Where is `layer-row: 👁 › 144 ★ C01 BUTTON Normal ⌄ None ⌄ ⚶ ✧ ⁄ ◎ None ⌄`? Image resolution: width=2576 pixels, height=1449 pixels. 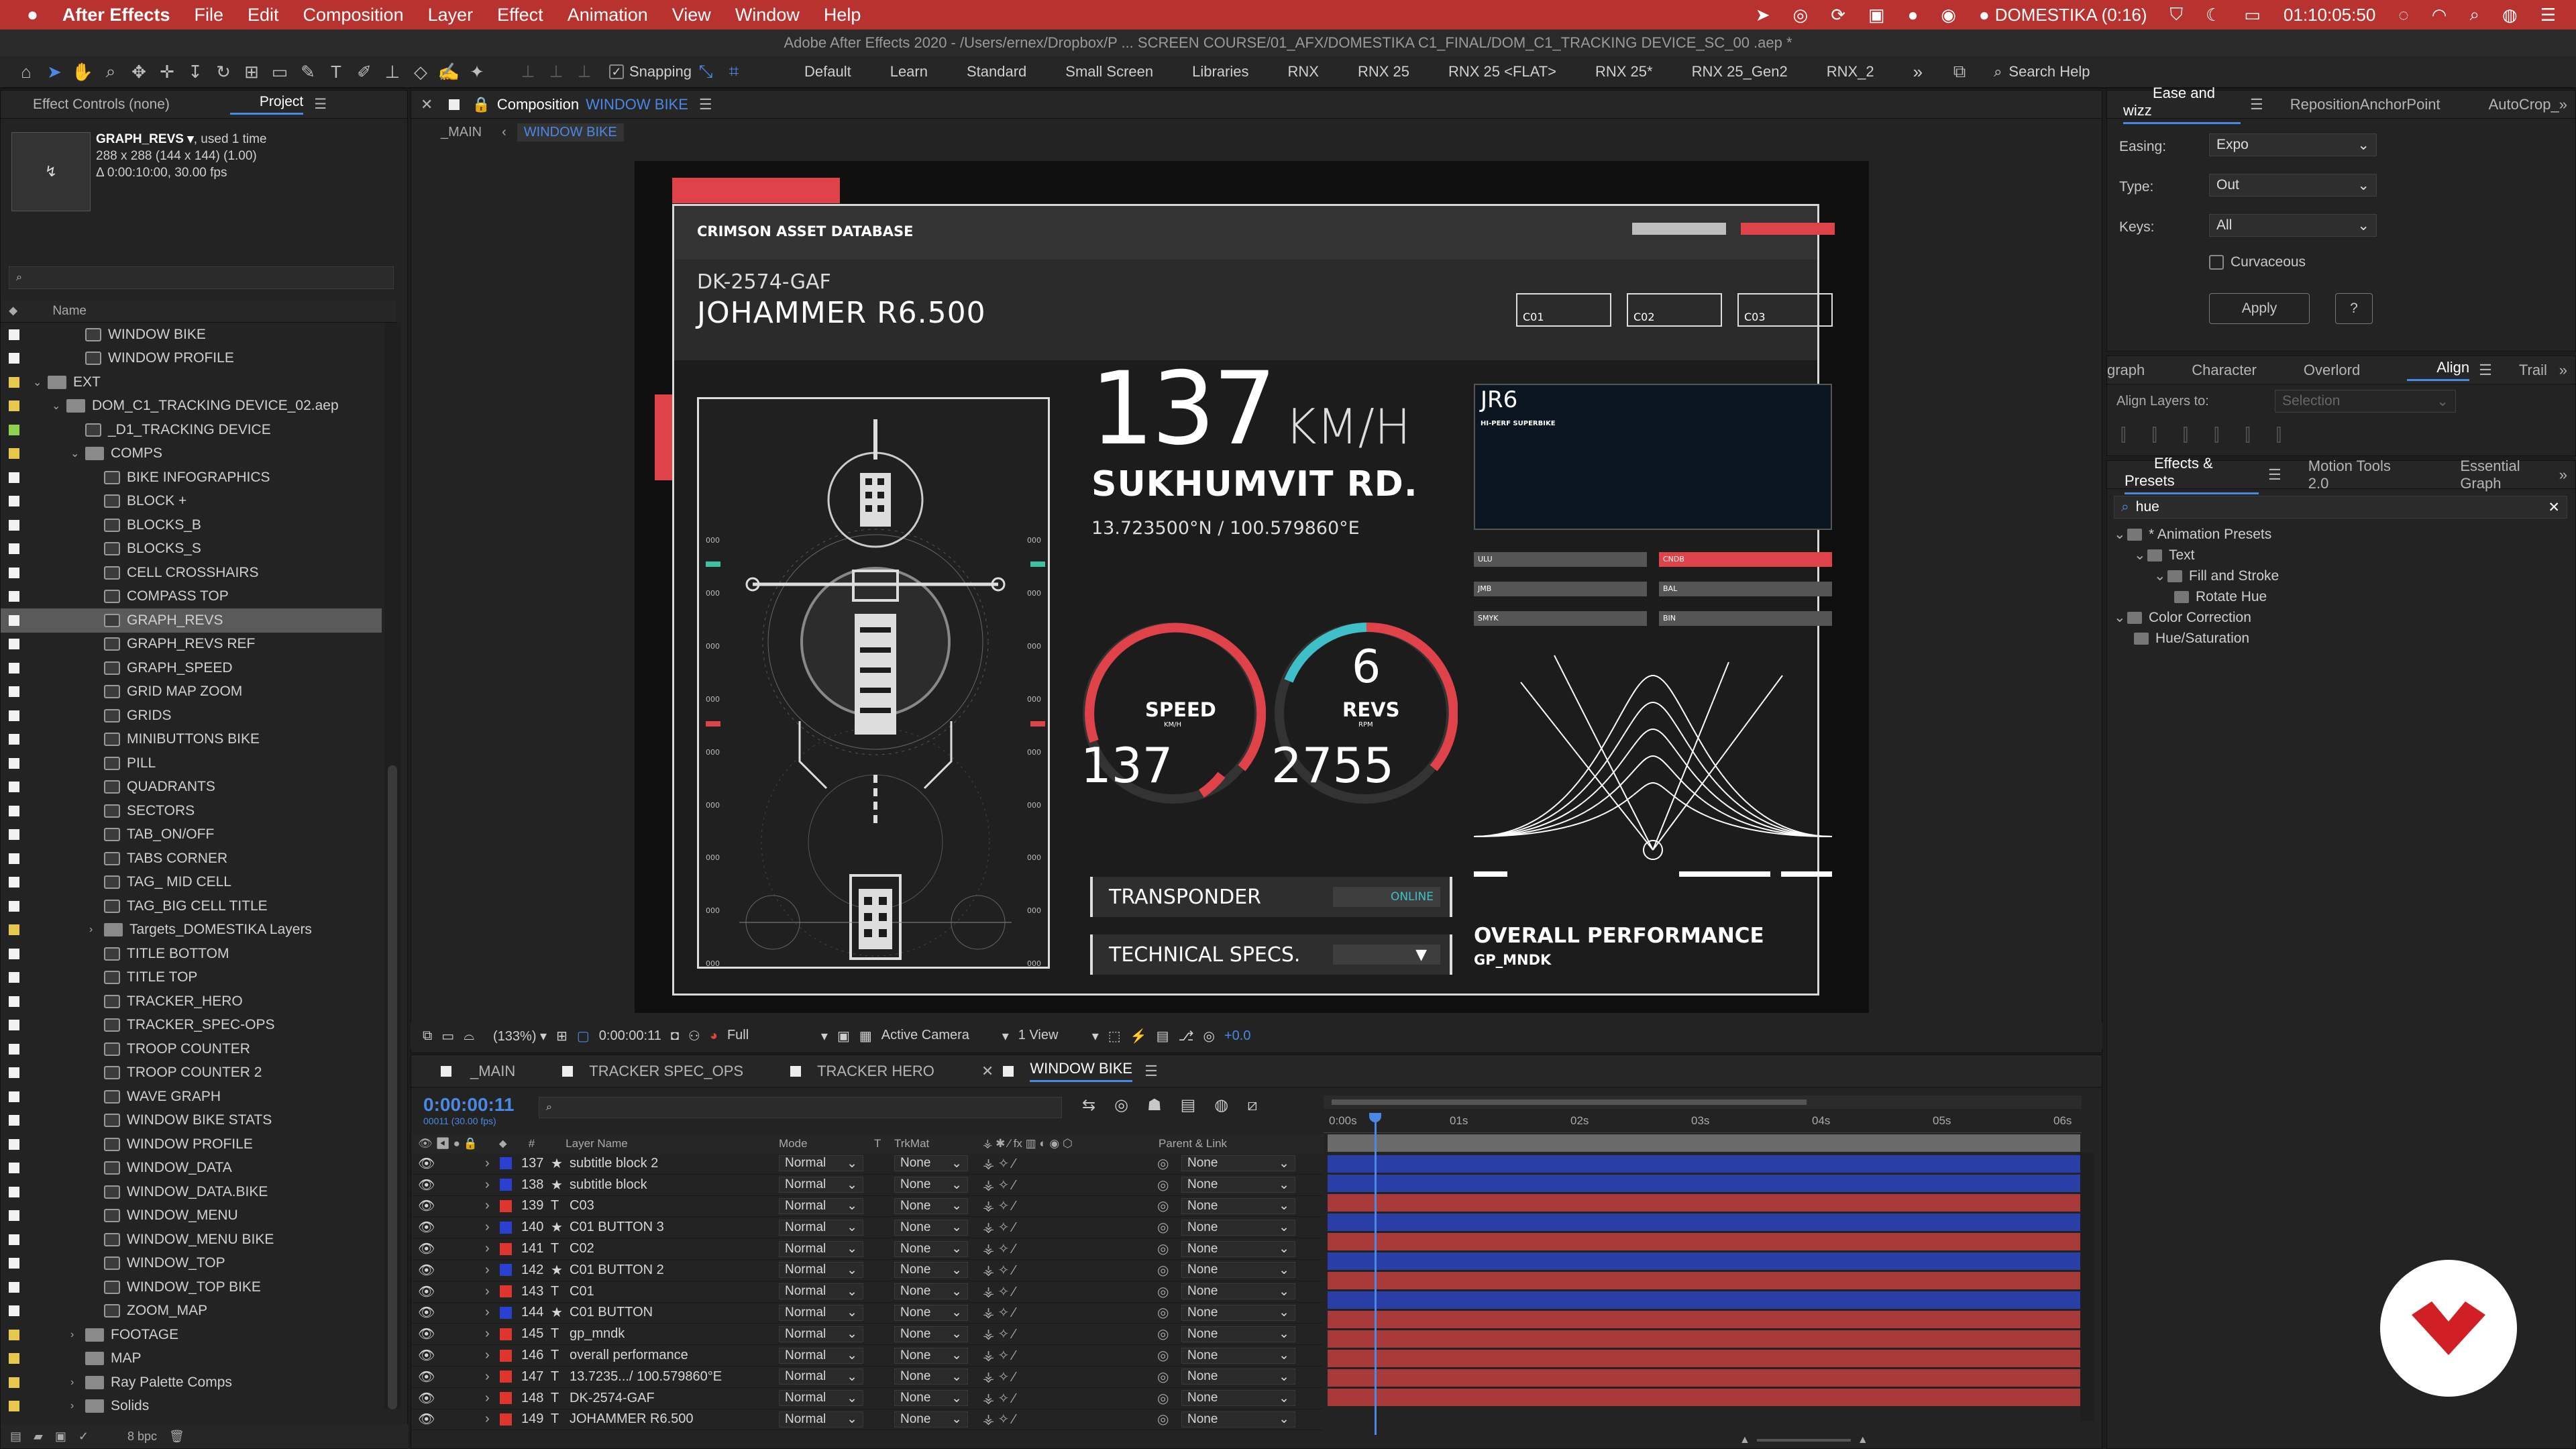 layer-row: 👁 › 144 ★ C01 BUTTON Normal ⌄ None ⌄ ⚶ ✧ ⁄ ◎ None ⌄ is located at coordinates (867, 1313).